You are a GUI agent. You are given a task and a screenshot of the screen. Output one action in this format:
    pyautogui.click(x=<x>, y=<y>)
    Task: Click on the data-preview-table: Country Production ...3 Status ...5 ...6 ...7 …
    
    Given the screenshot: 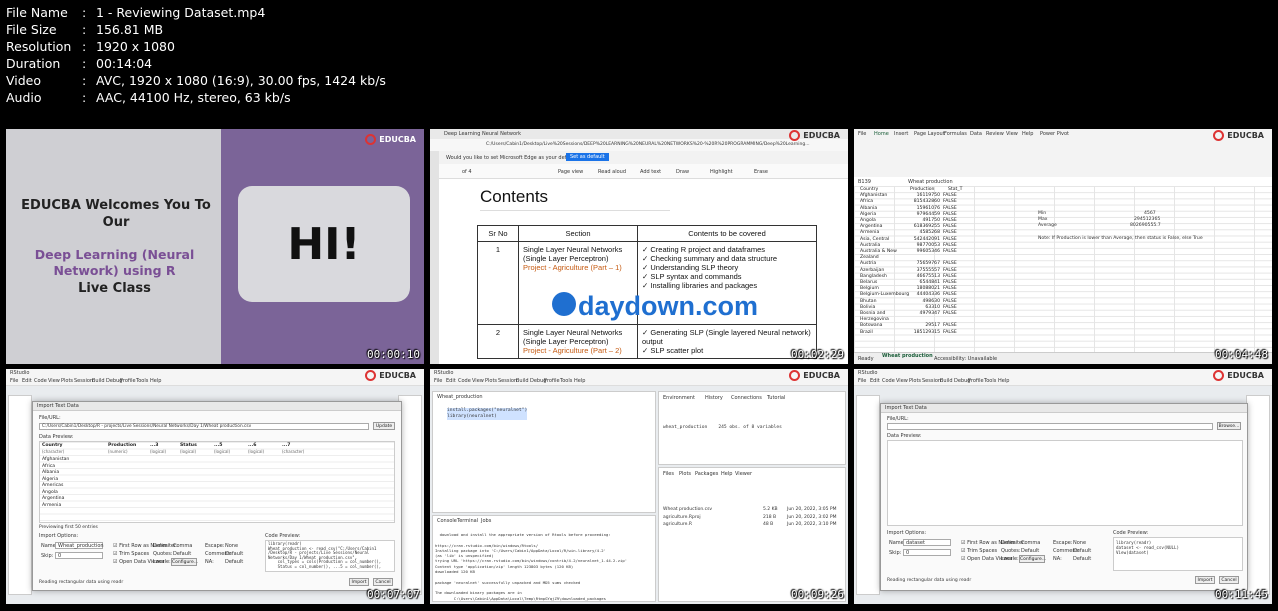 What is the action you would take?
    pyautogui.click(x=217, y=482)
    